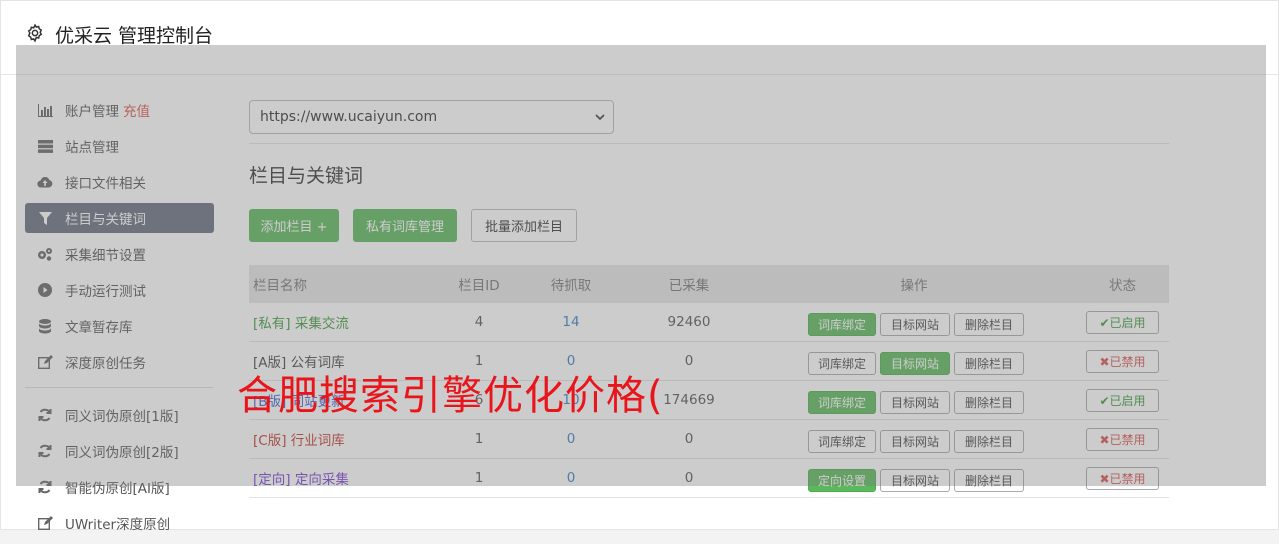 This screenshot has height=544, width=1279. I want to click on page-title: 优采云 管理控制台, so click(134, 36).